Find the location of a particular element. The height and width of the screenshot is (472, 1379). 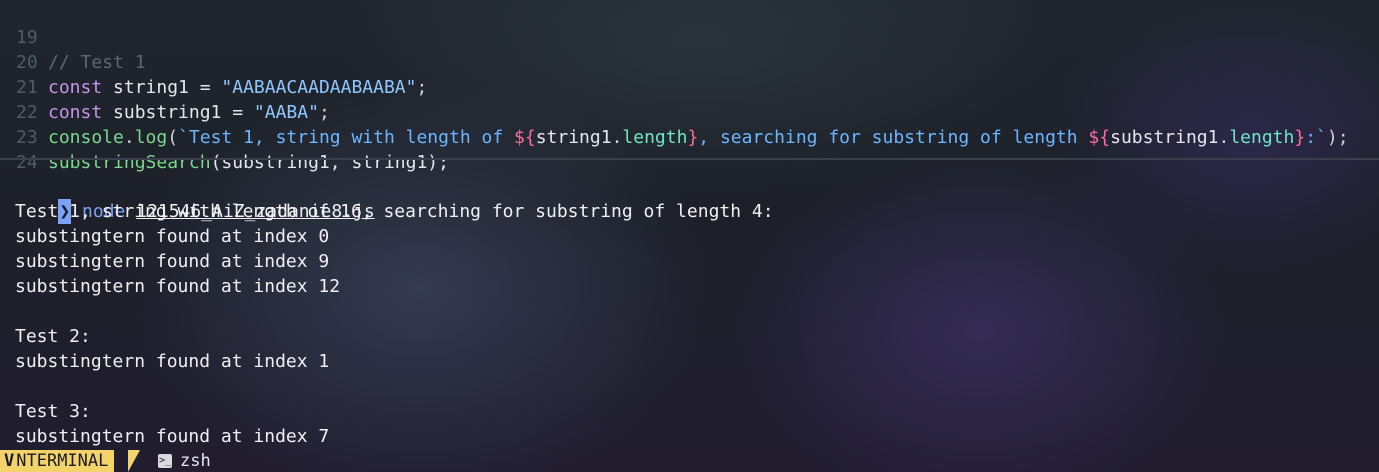

tab-label: NTERMINAL is located at coordinates (62, 461).